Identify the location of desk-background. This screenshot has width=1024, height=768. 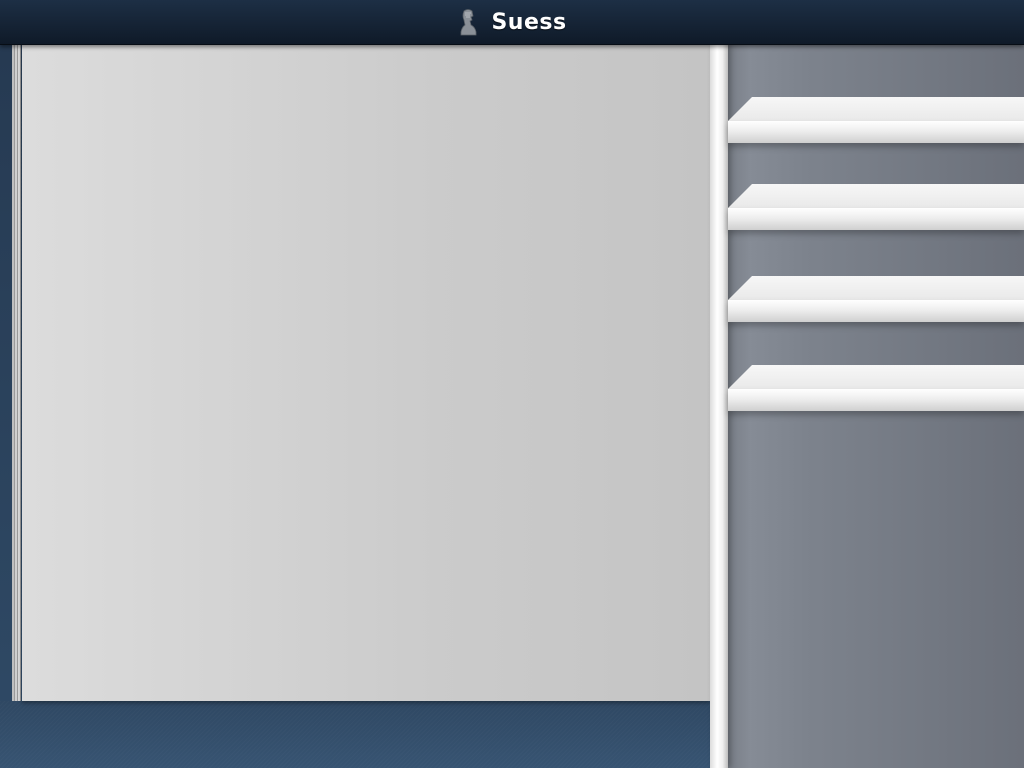
(355, 734).